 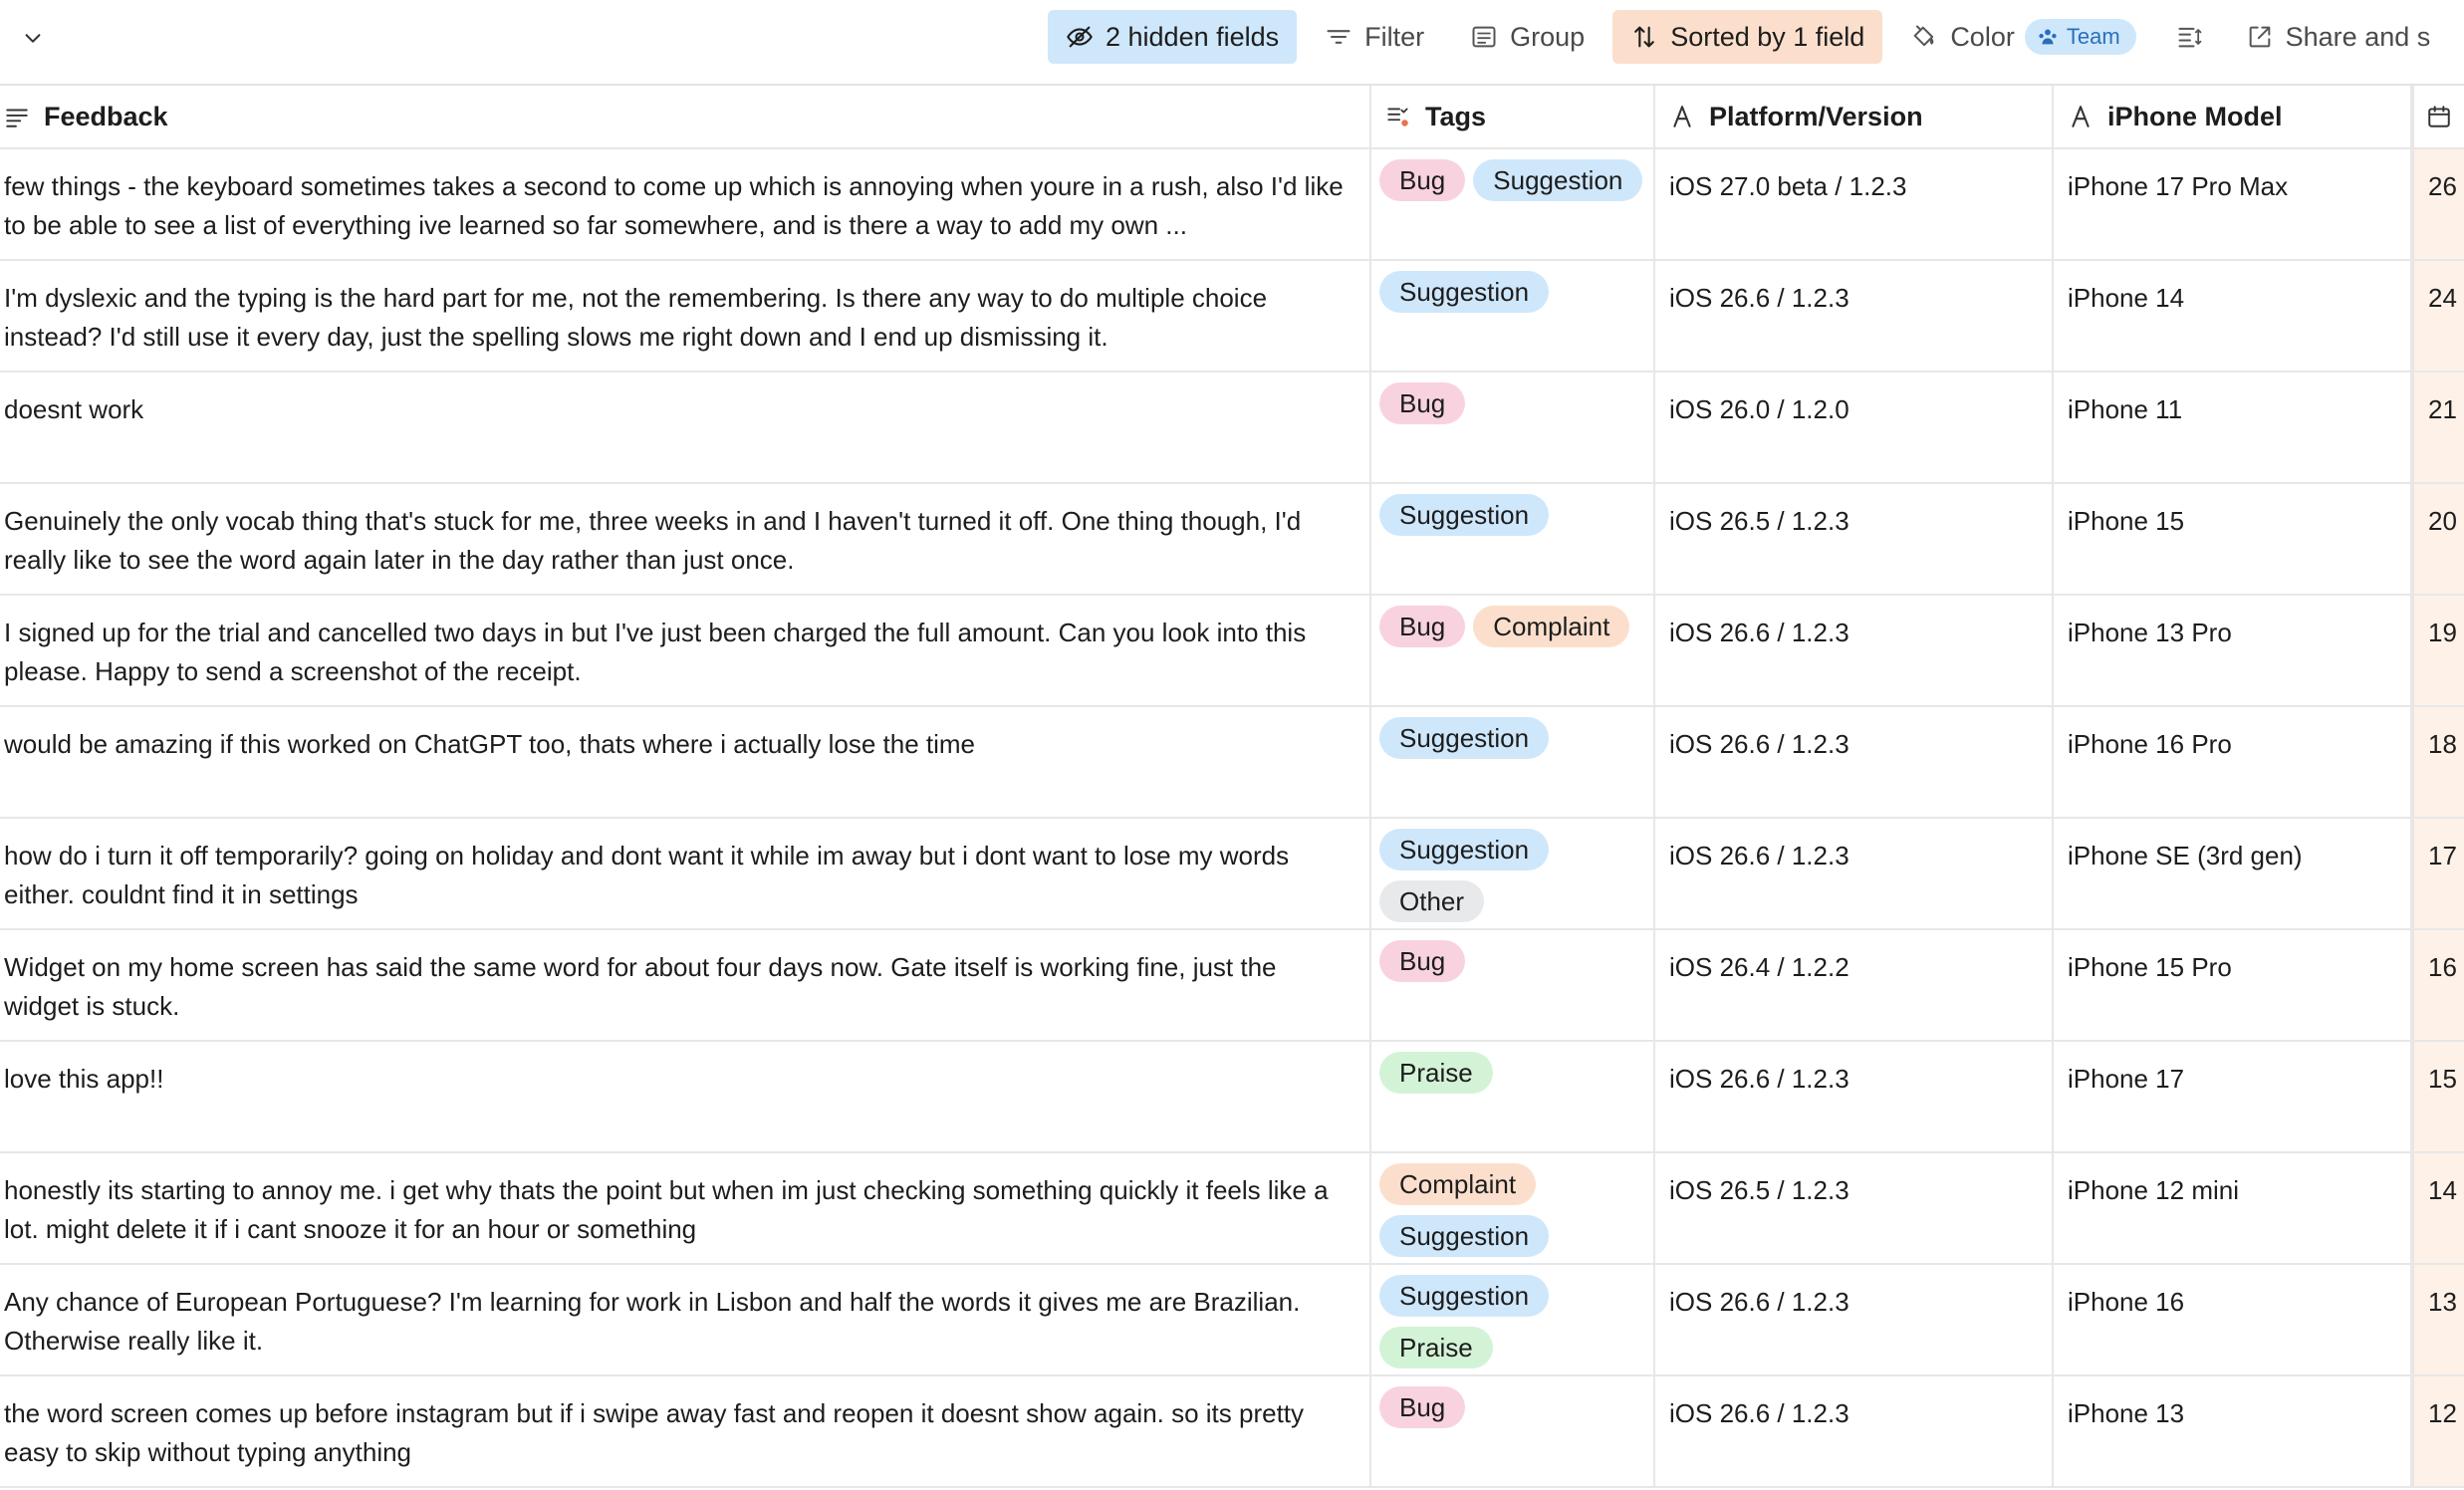 I want to click on tag-pill: Complaint, so click(x=1458, y=1184).